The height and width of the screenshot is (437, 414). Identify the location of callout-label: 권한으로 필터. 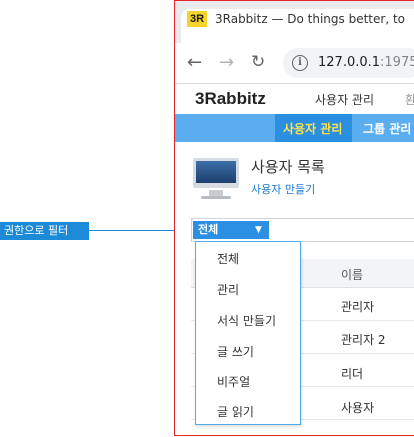
(44, 231).